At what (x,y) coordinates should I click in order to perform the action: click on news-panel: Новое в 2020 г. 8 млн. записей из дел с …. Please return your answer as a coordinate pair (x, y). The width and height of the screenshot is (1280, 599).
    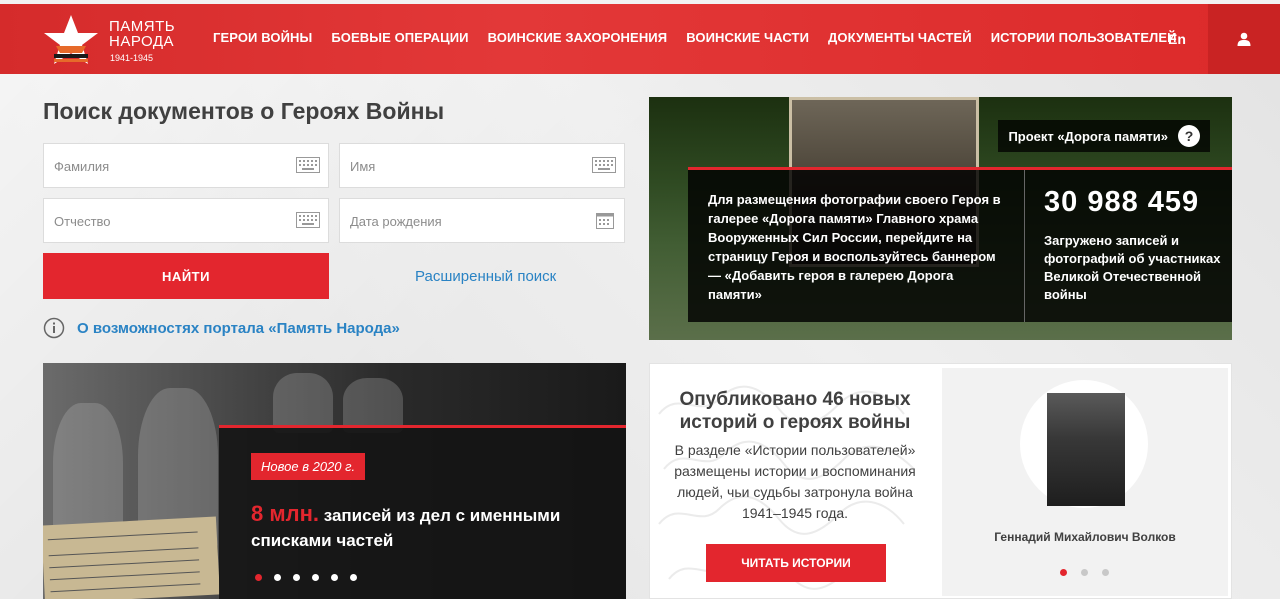
    Looking at the image, I should click on (422, 512).